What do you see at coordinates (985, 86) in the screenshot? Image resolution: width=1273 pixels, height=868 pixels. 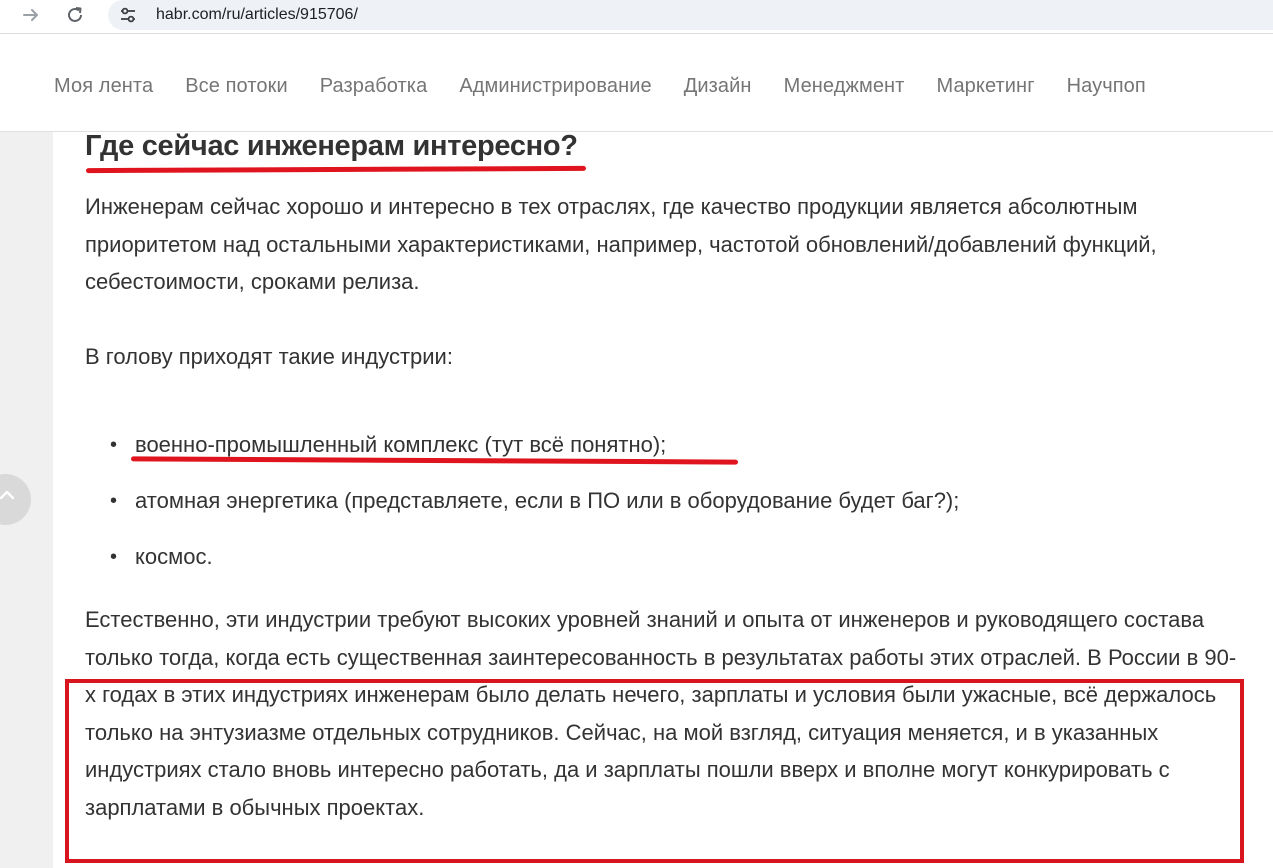 I see `nav-item-marketing: Маркетинг` at bounding box center [985, 86].